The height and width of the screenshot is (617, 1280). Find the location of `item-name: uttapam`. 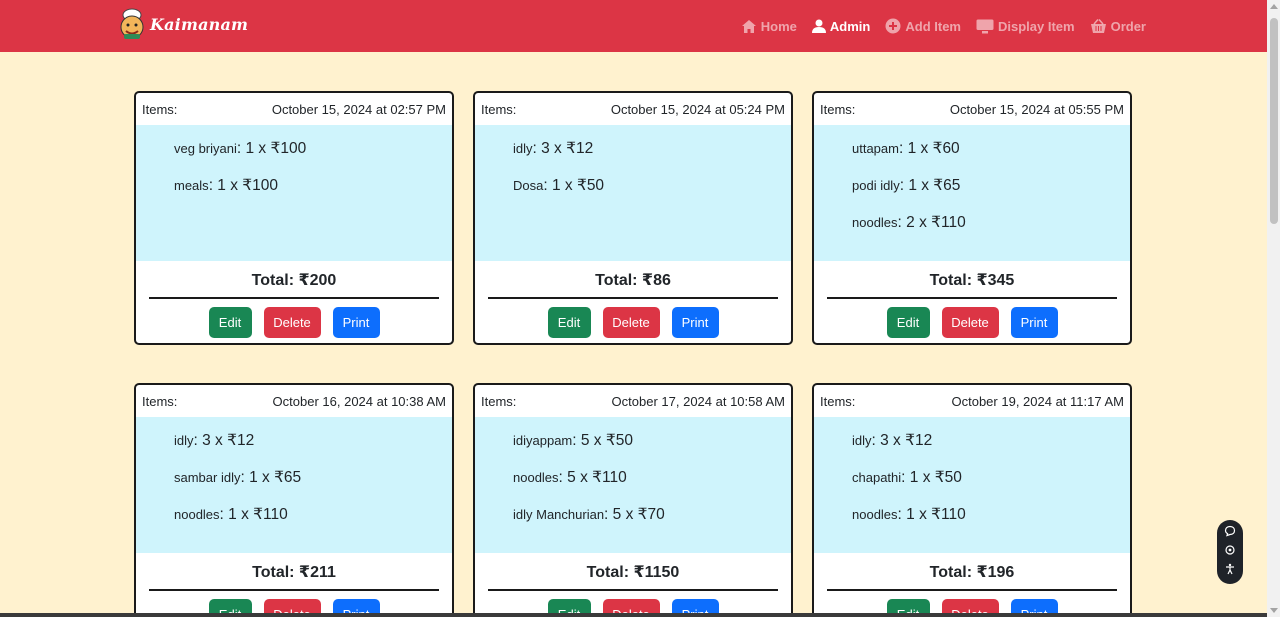

item-name: uttapam is located at coordinates (875, 148).